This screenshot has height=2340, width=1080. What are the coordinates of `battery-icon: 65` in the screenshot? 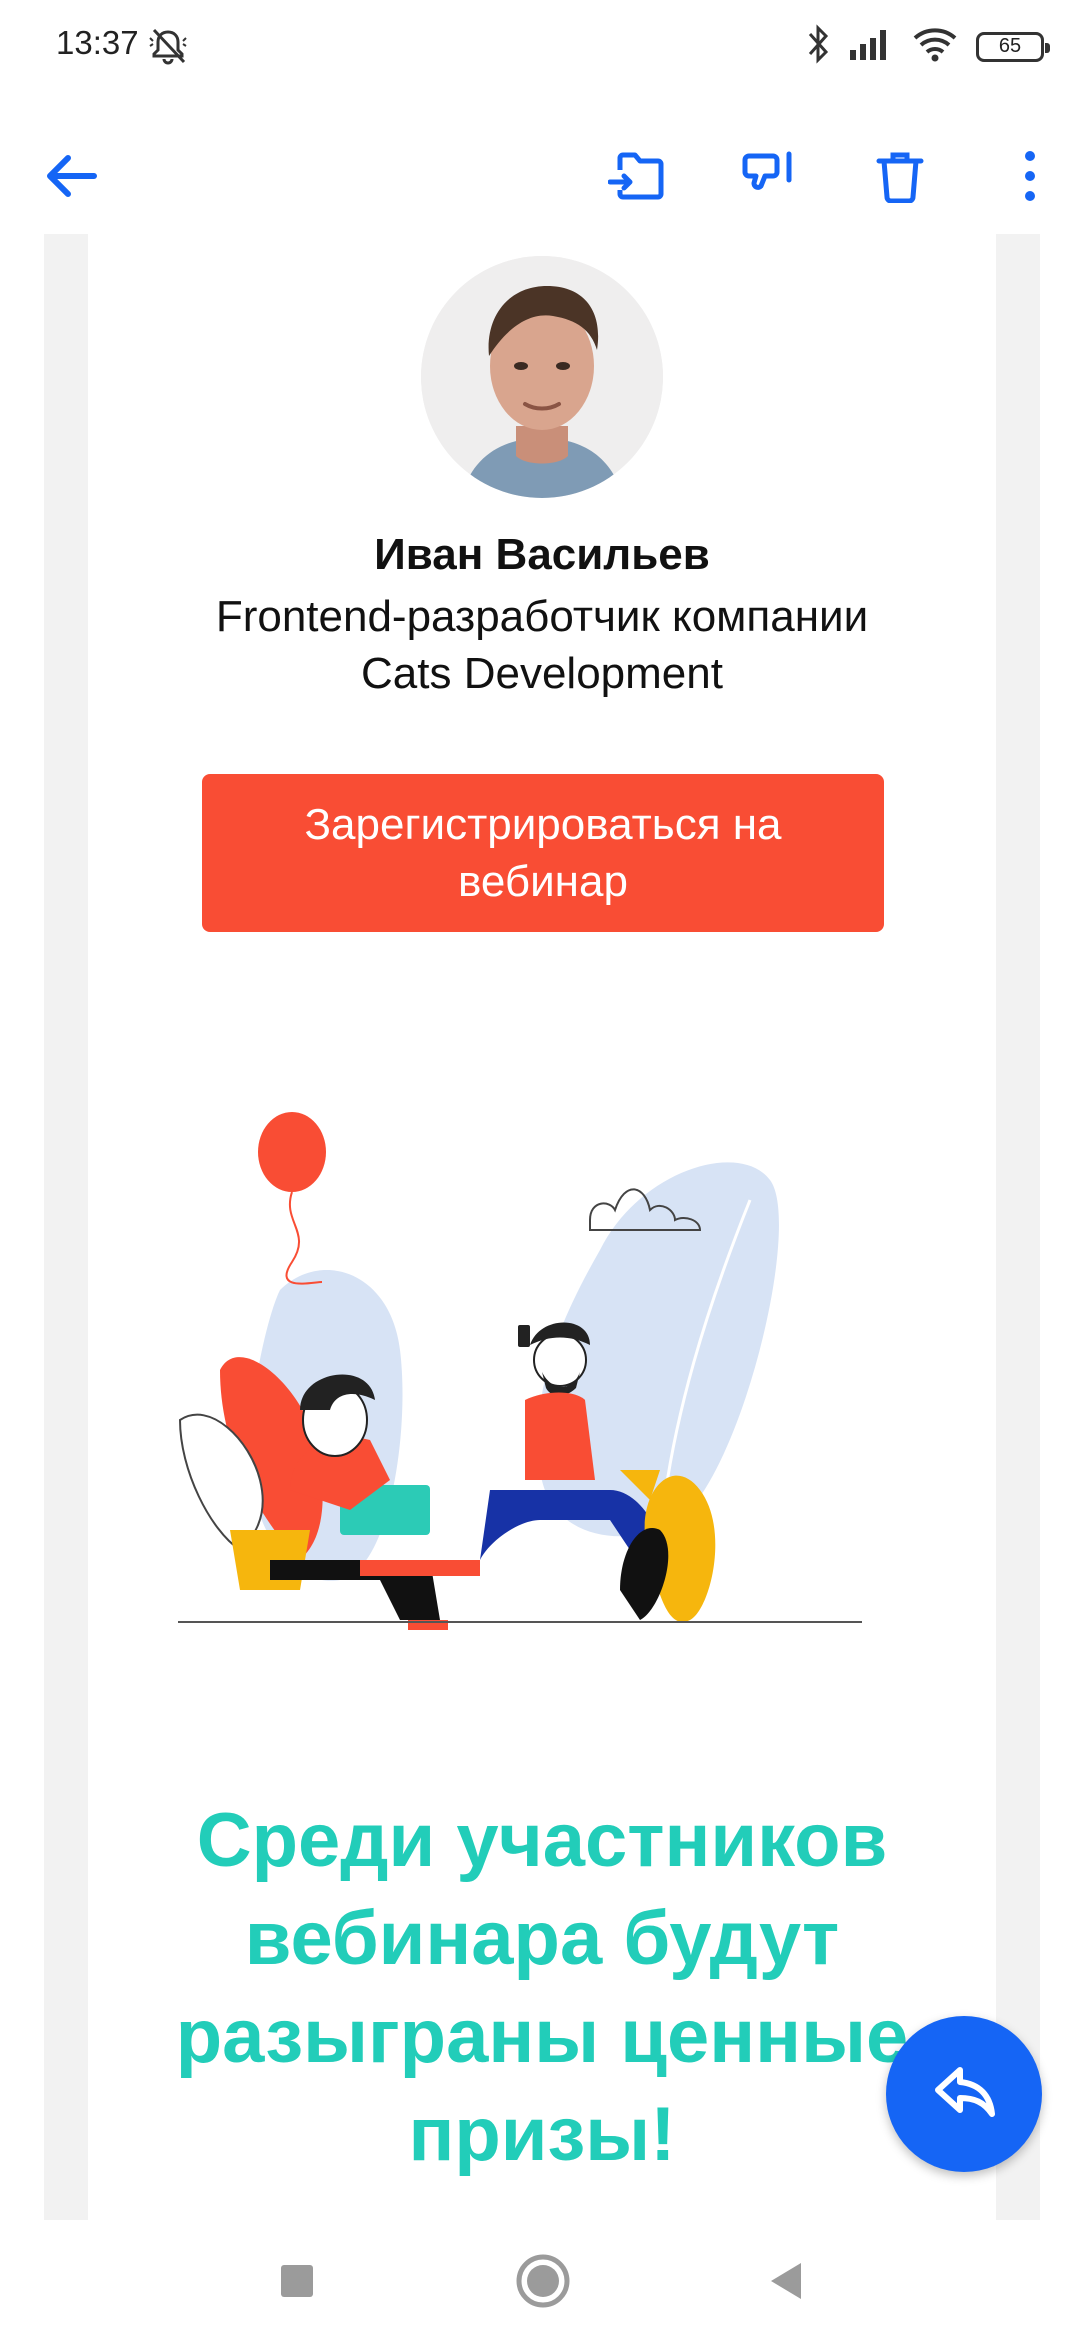 It's located at (1013, 46).